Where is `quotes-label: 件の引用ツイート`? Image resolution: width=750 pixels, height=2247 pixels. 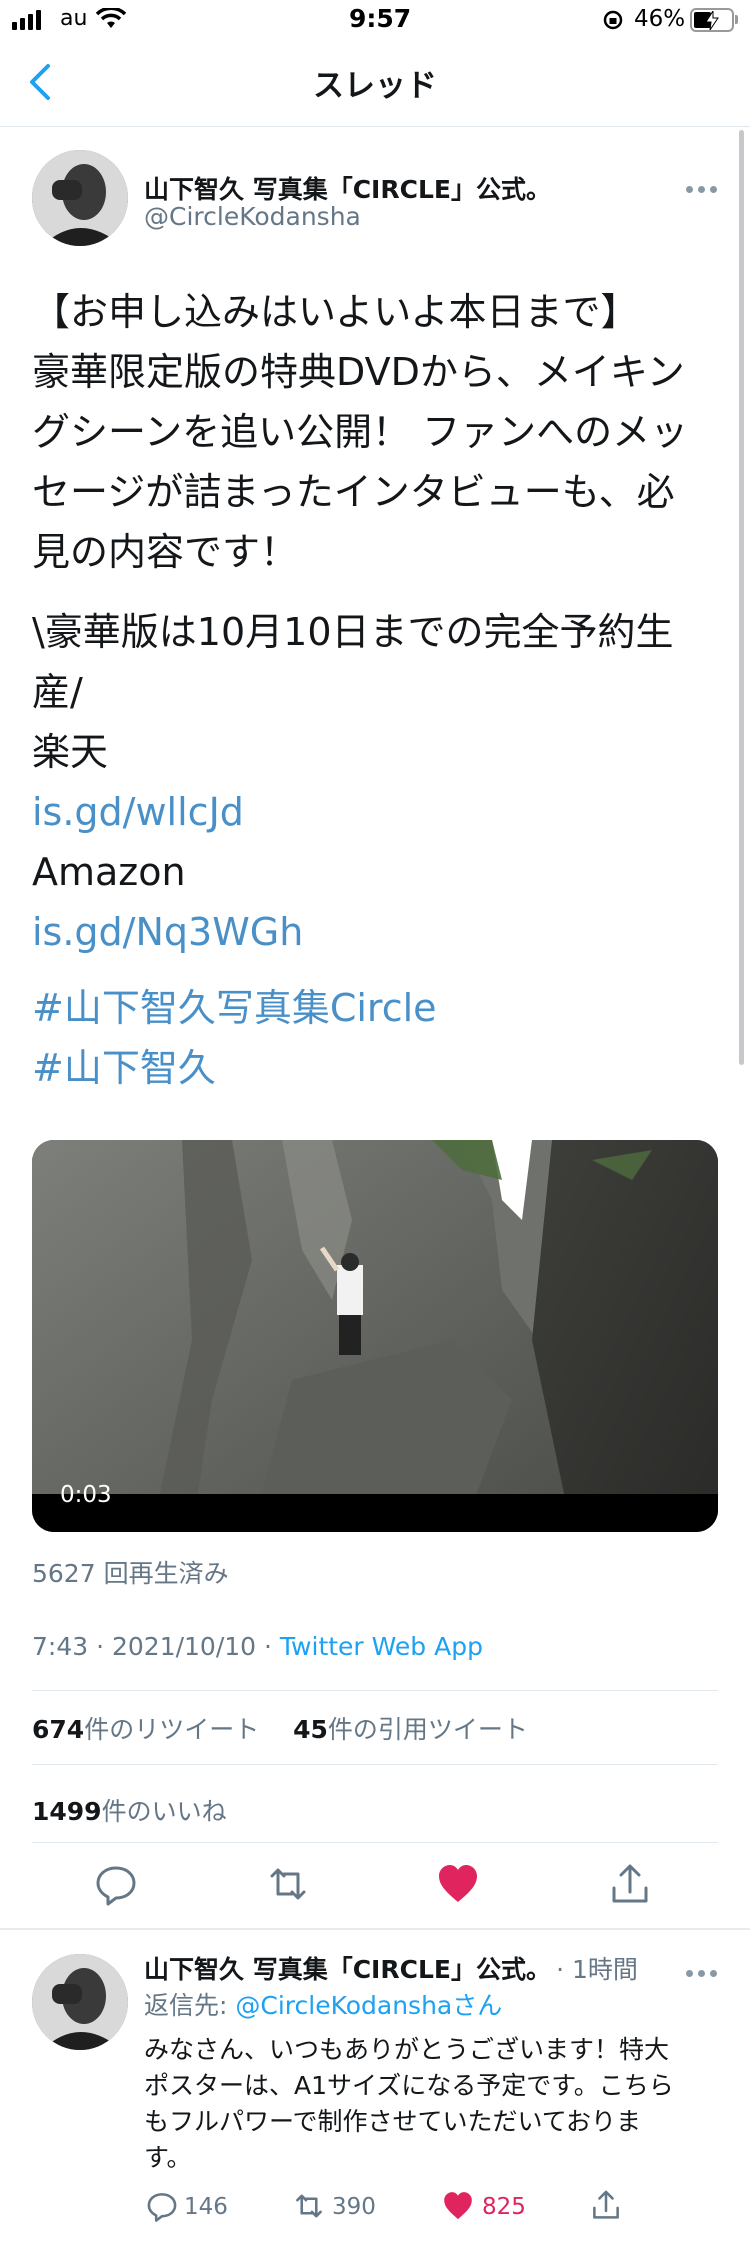
quotes-label: 件の引用ツイート is located at coordinates (427, 1729).